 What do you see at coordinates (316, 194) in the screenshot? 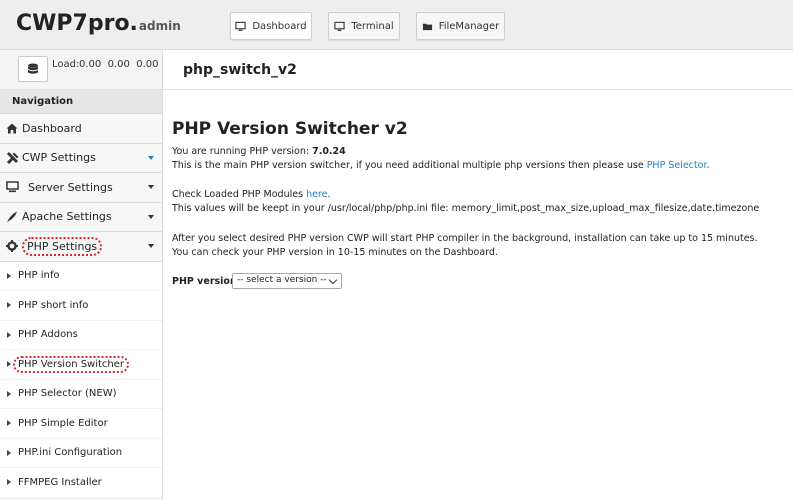
I see `modules-here-link: here` at bounding box center [316, 194].